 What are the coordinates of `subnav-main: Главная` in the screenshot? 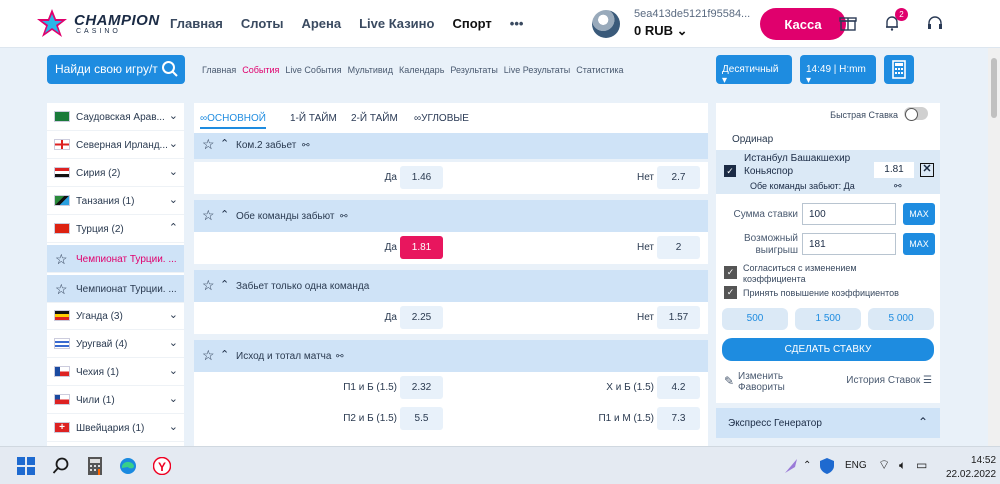 It's located at (219, 70).